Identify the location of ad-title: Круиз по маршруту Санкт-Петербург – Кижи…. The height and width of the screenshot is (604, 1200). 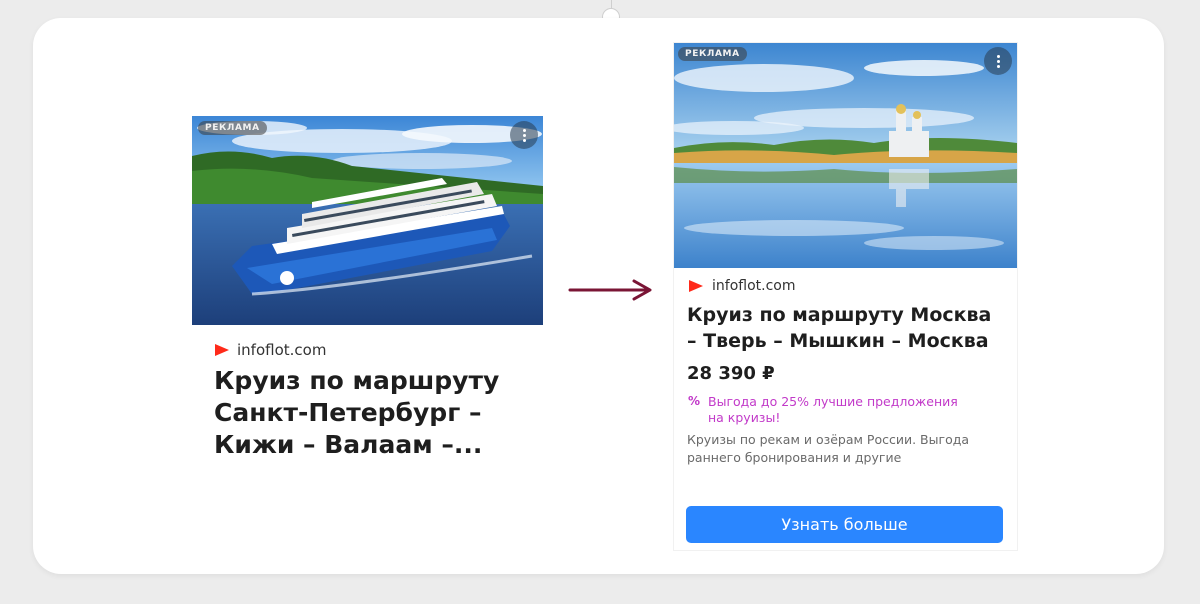
(369, 413).